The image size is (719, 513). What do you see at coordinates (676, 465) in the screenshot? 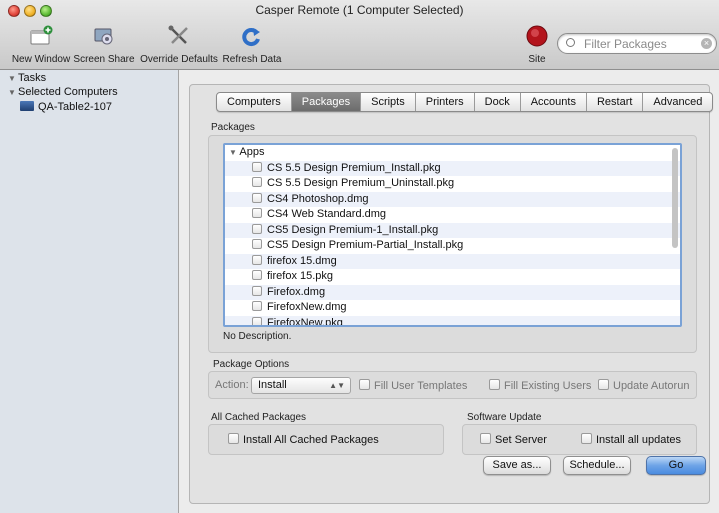
I see `go-button: Go` at bounding box center [676, 465].